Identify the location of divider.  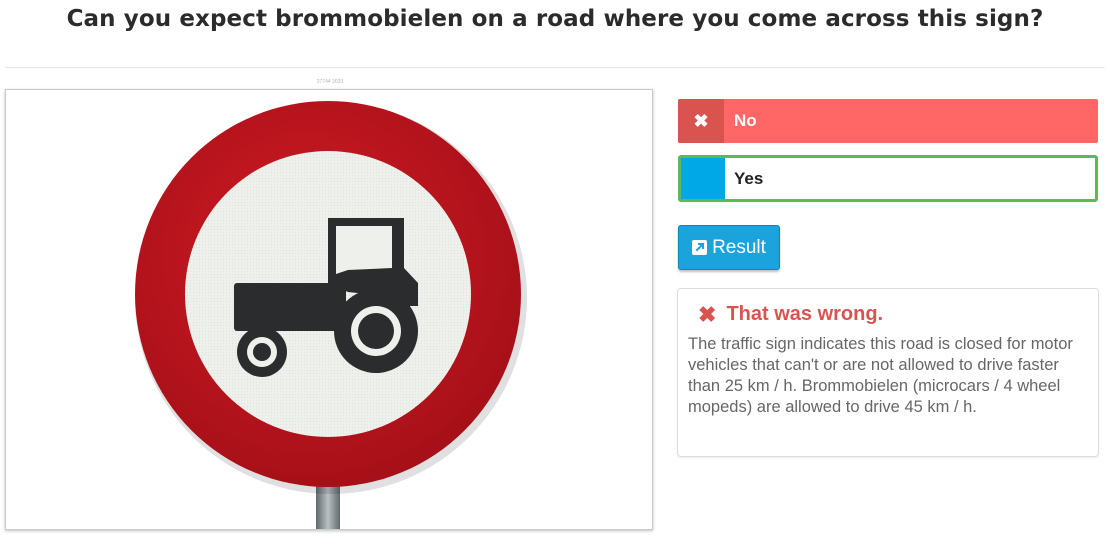
(555, 67).